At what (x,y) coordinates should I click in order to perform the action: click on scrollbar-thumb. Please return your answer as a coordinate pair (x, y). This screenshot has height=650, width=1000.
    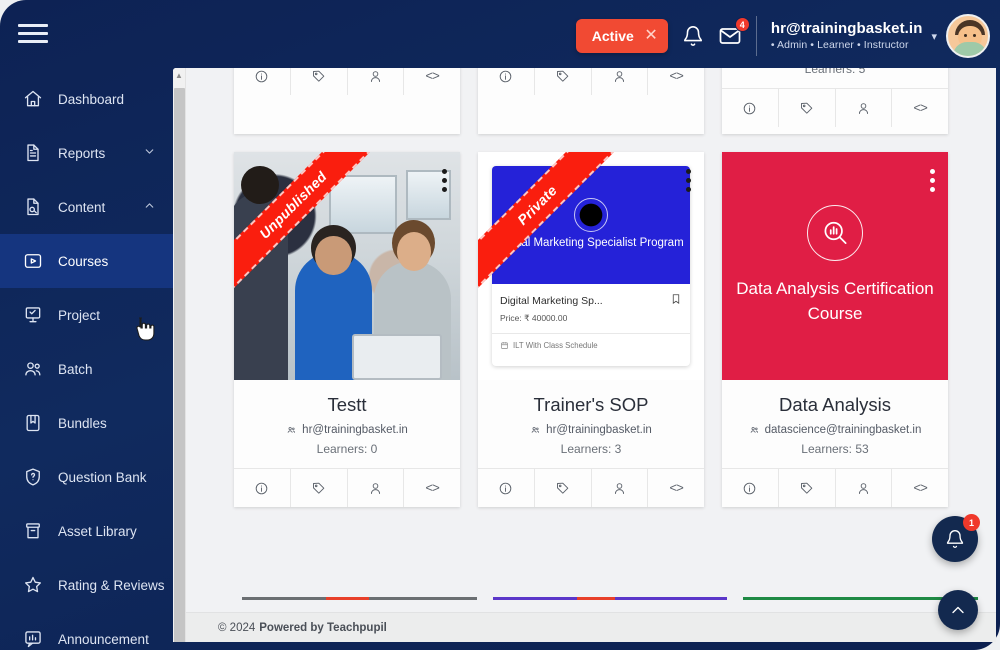
    Looking at the image, I should click on (179, 365).